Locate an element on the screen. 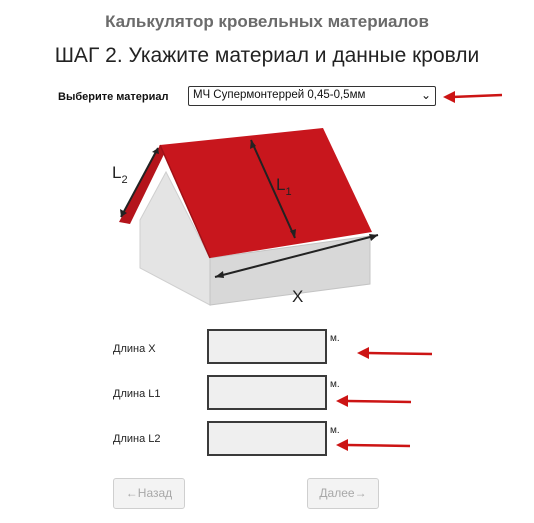 This screenshot has height=523, width=534. length-x-label: Длина X is located at coordinates (134, 349).